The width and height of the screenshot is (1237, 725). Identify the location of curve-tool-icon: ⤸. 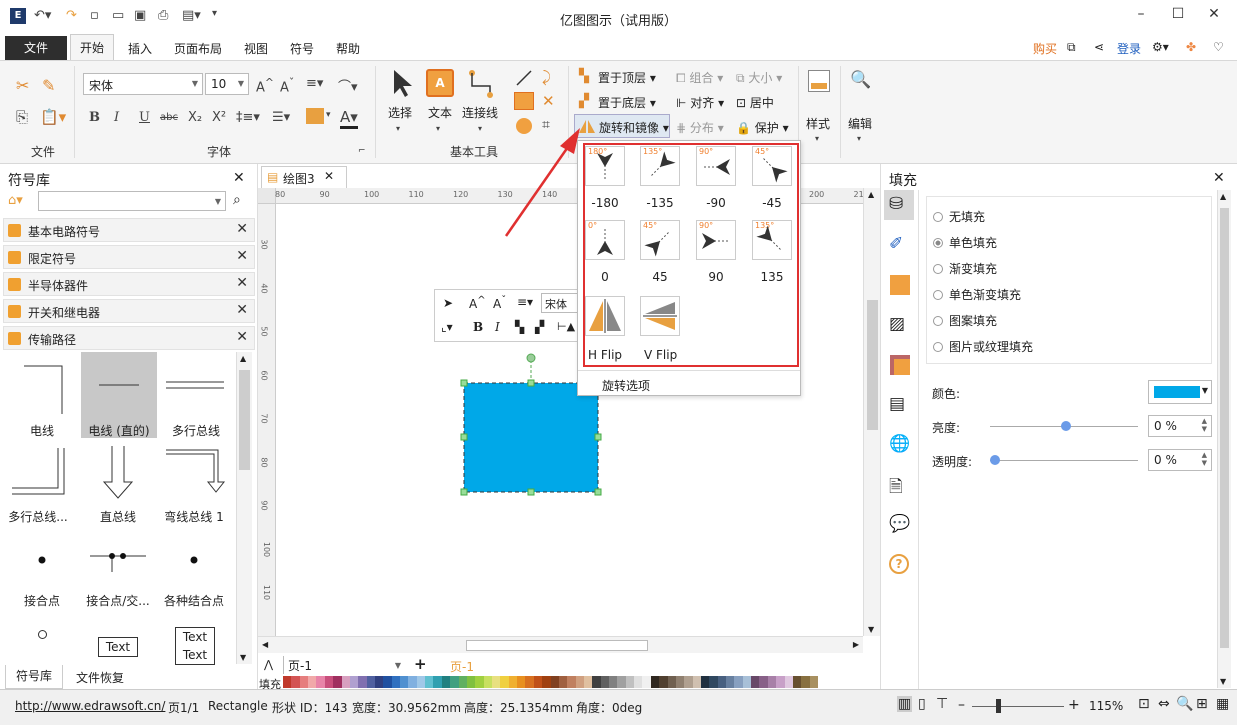
(546, 77).